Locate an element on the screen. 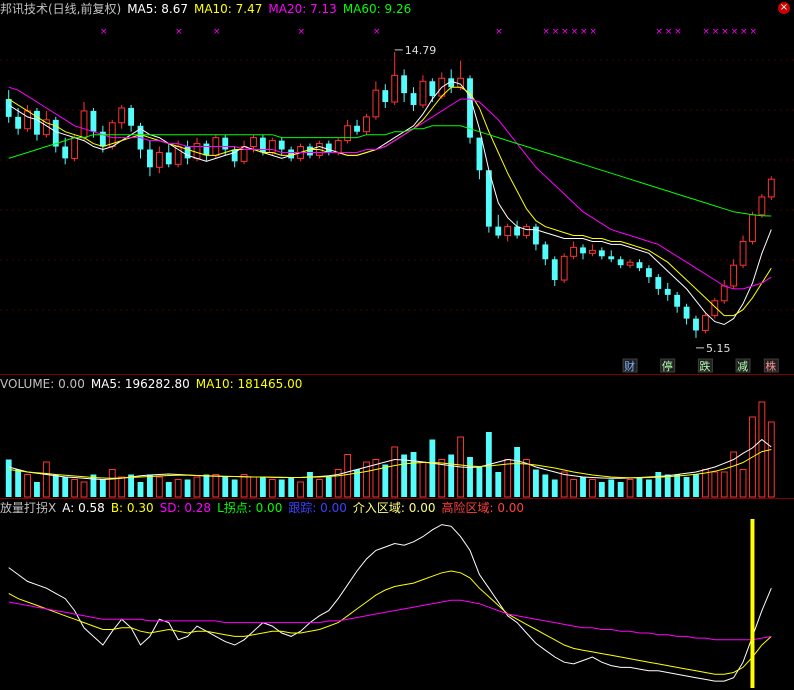  annotation-high: 14.79 is located at coordinates (421, 50).